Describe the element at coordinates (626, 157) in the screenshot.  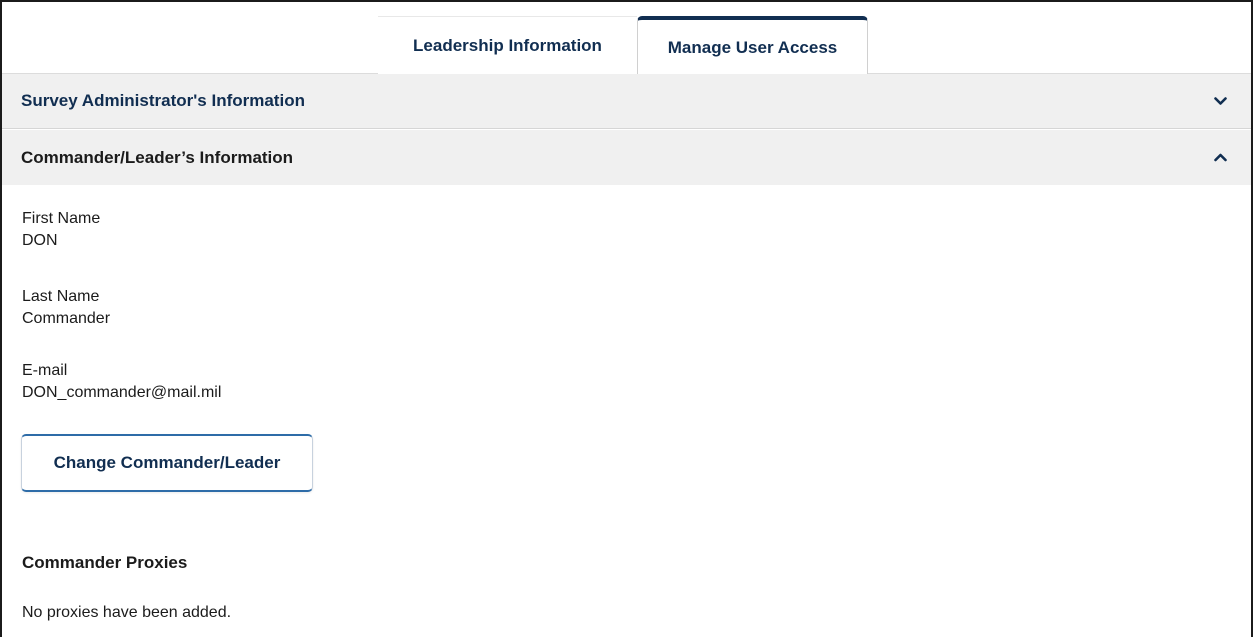
I see `accordion-commander-leader: Commander/Leader’s Information` at that location.